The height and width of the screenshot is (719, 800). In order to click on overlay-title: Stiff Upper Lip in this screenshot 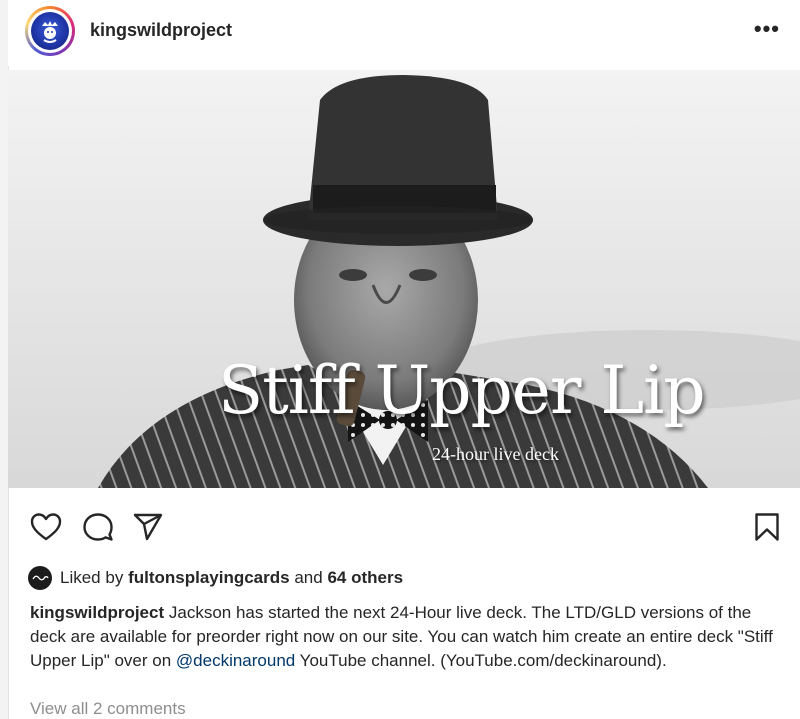, I will do `click(462, 390)`.